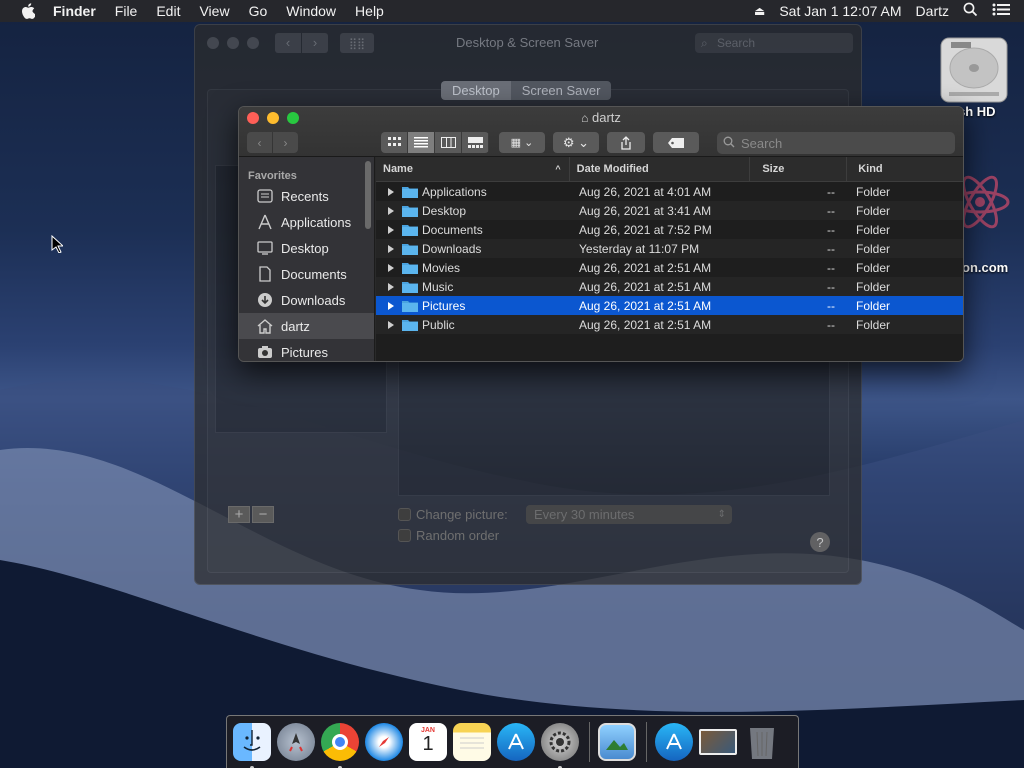  Describe the element at coordinates (669, 229) in the screenshot. I see `table-row: Documents Aug 26, 2021 at 7:52 PM -- Folder` at that location.